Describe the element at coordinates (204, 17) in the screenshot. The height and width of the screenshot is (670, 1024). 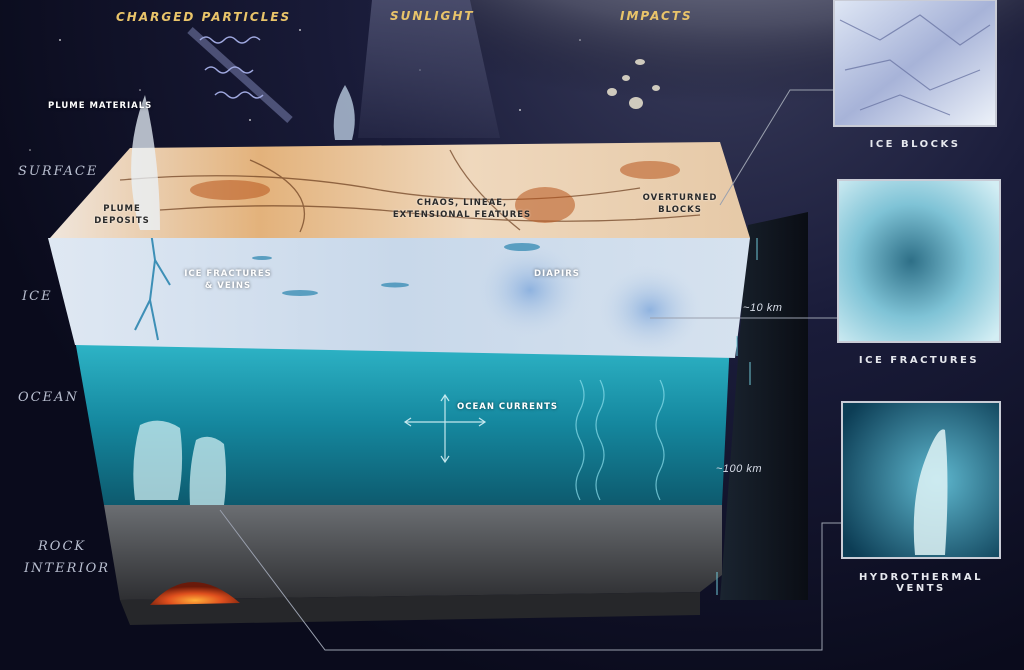
I see `label-charged-particles: CHARGED PARTICLES` at that location.